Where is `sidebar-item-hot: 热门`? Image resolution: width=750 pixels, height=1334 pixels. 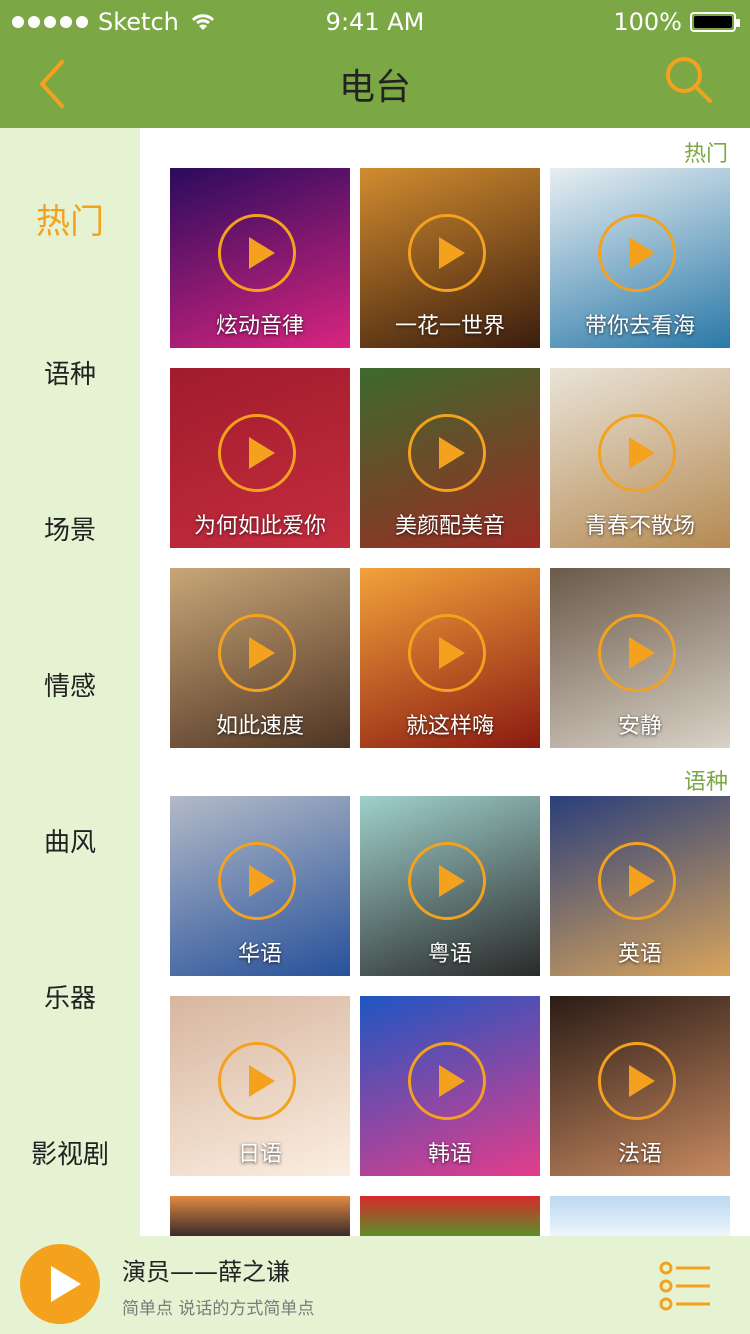 sidebar-item-hot: 热门 is located at coordinates (70, 218).